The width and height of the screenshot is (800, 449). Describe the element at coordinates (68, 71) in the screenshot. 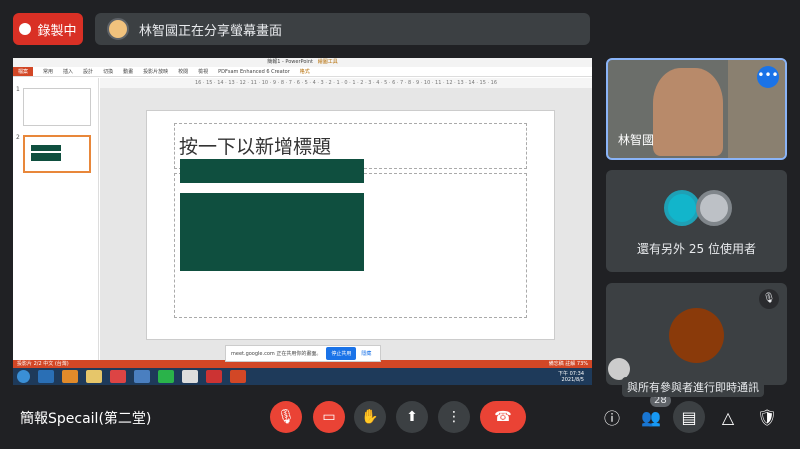

I see `tab-insert: 插入` at that location.